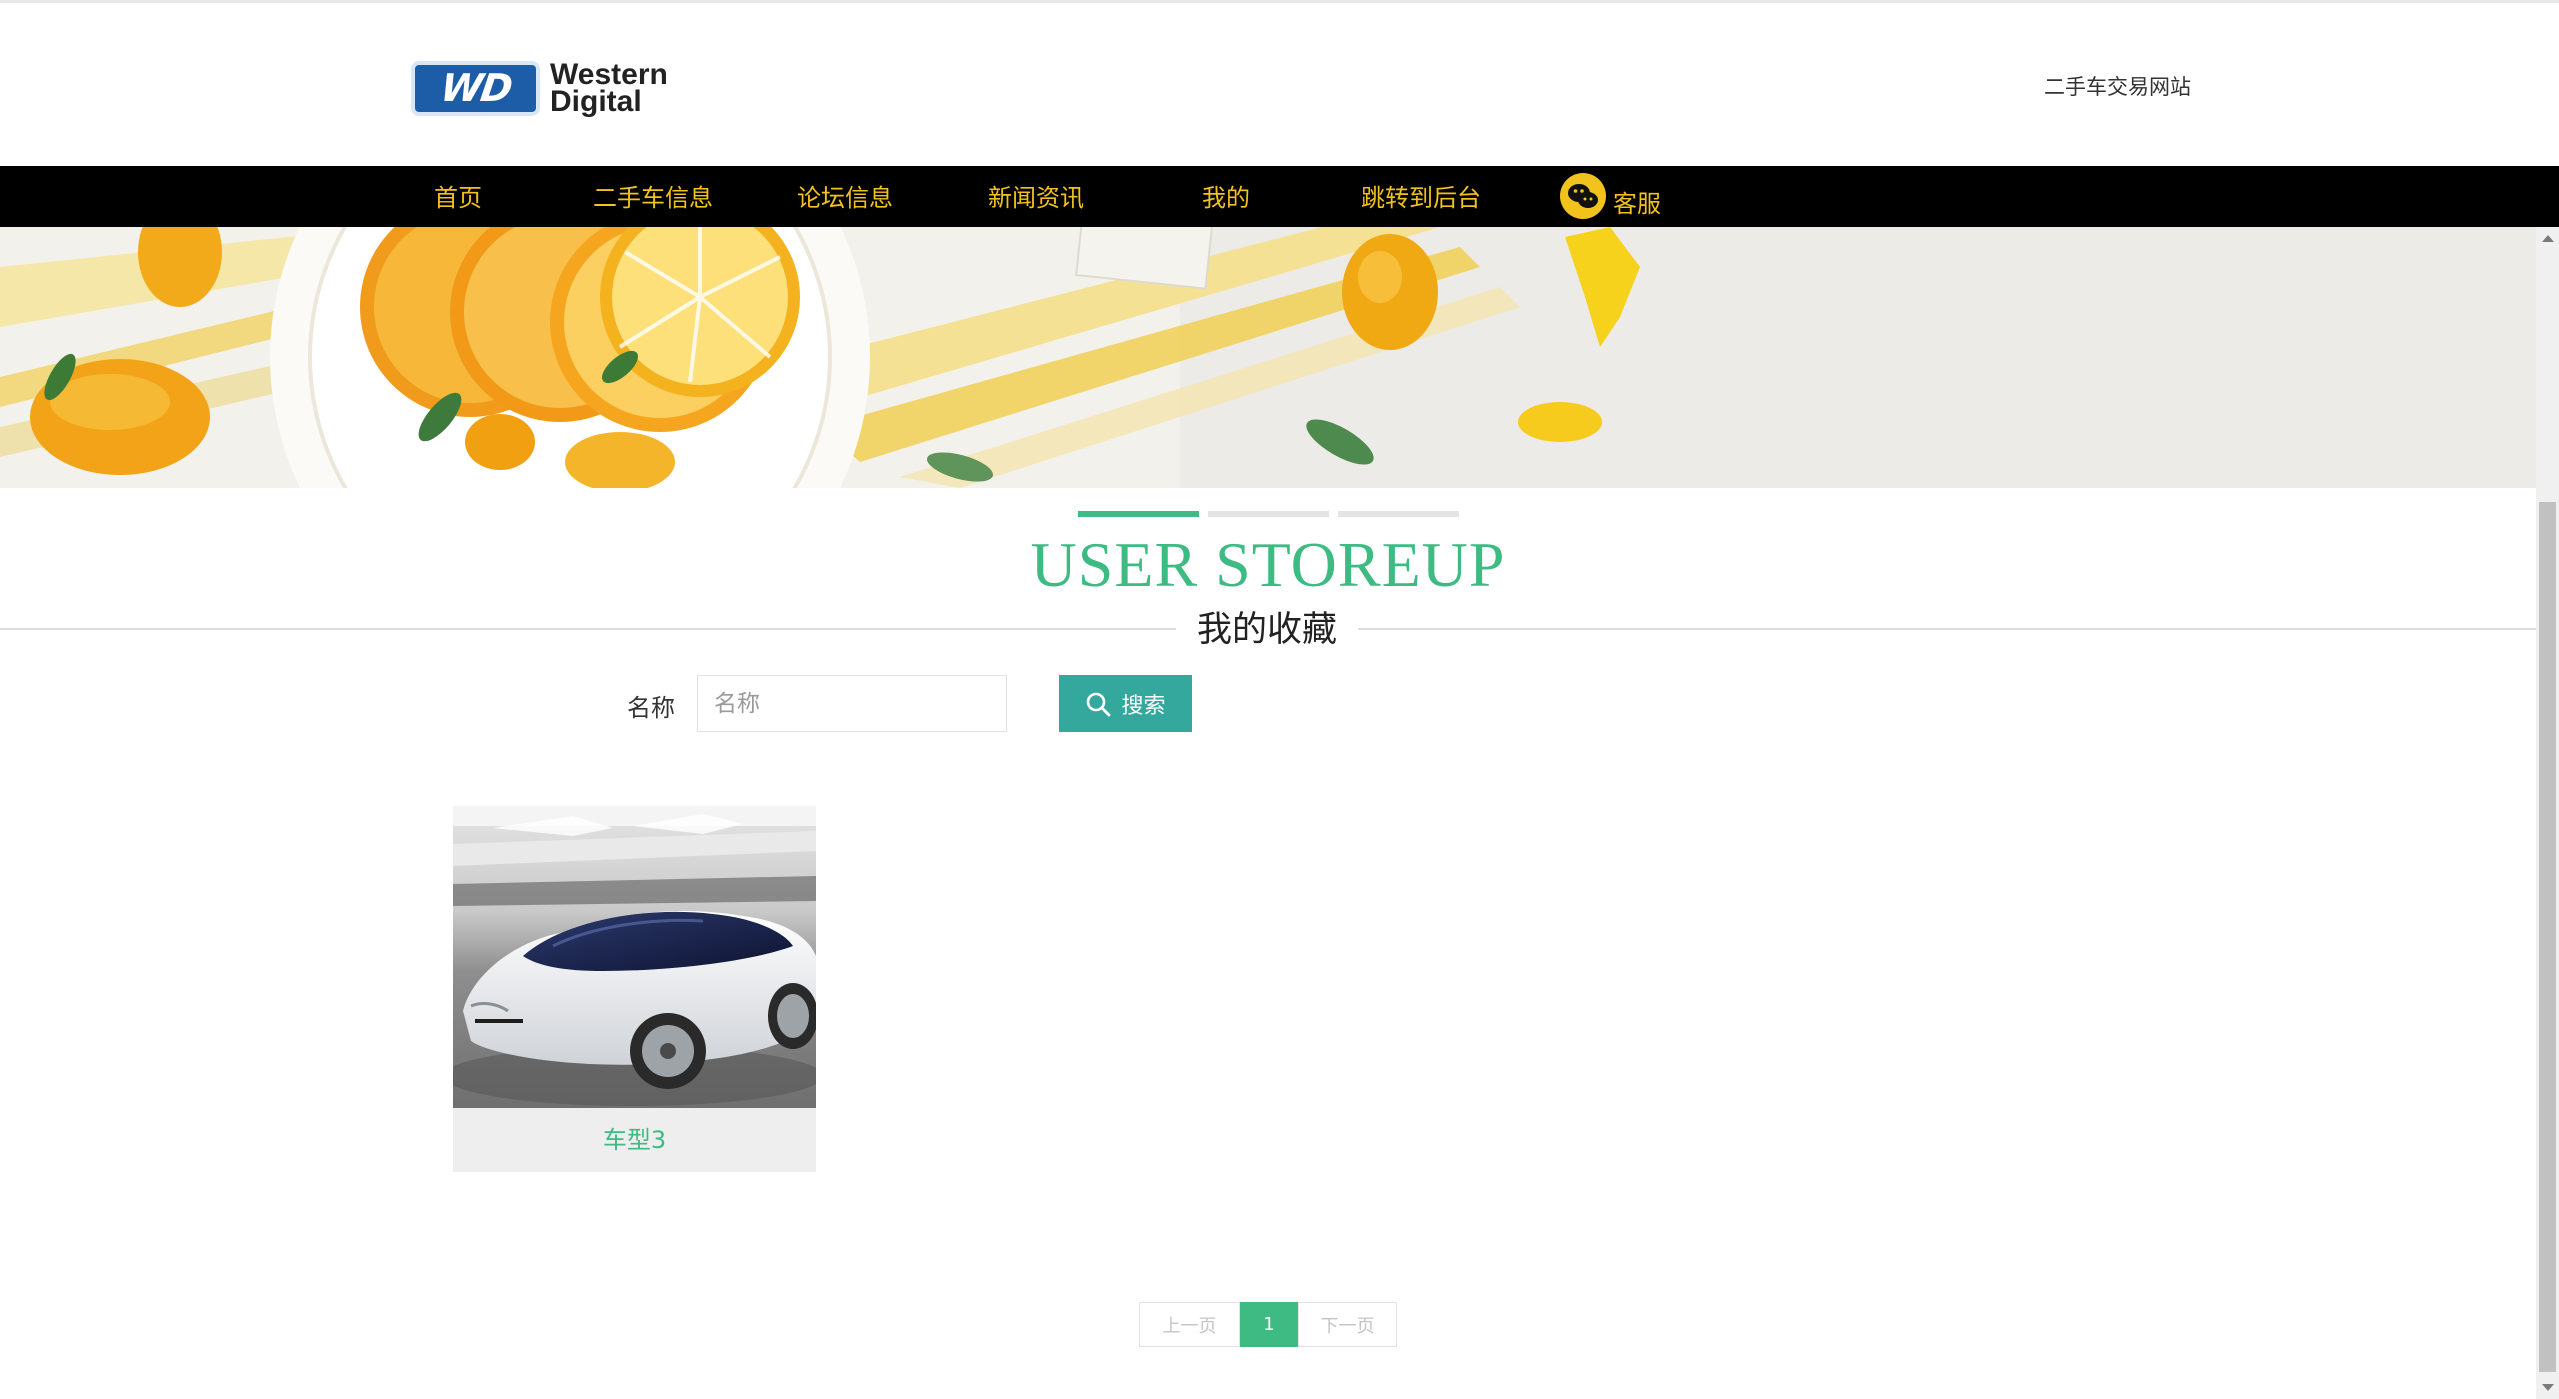 The height and width of the screenshot is (1399, 2559). I want to click on wechat-icon-svg, so click(1583, 196).